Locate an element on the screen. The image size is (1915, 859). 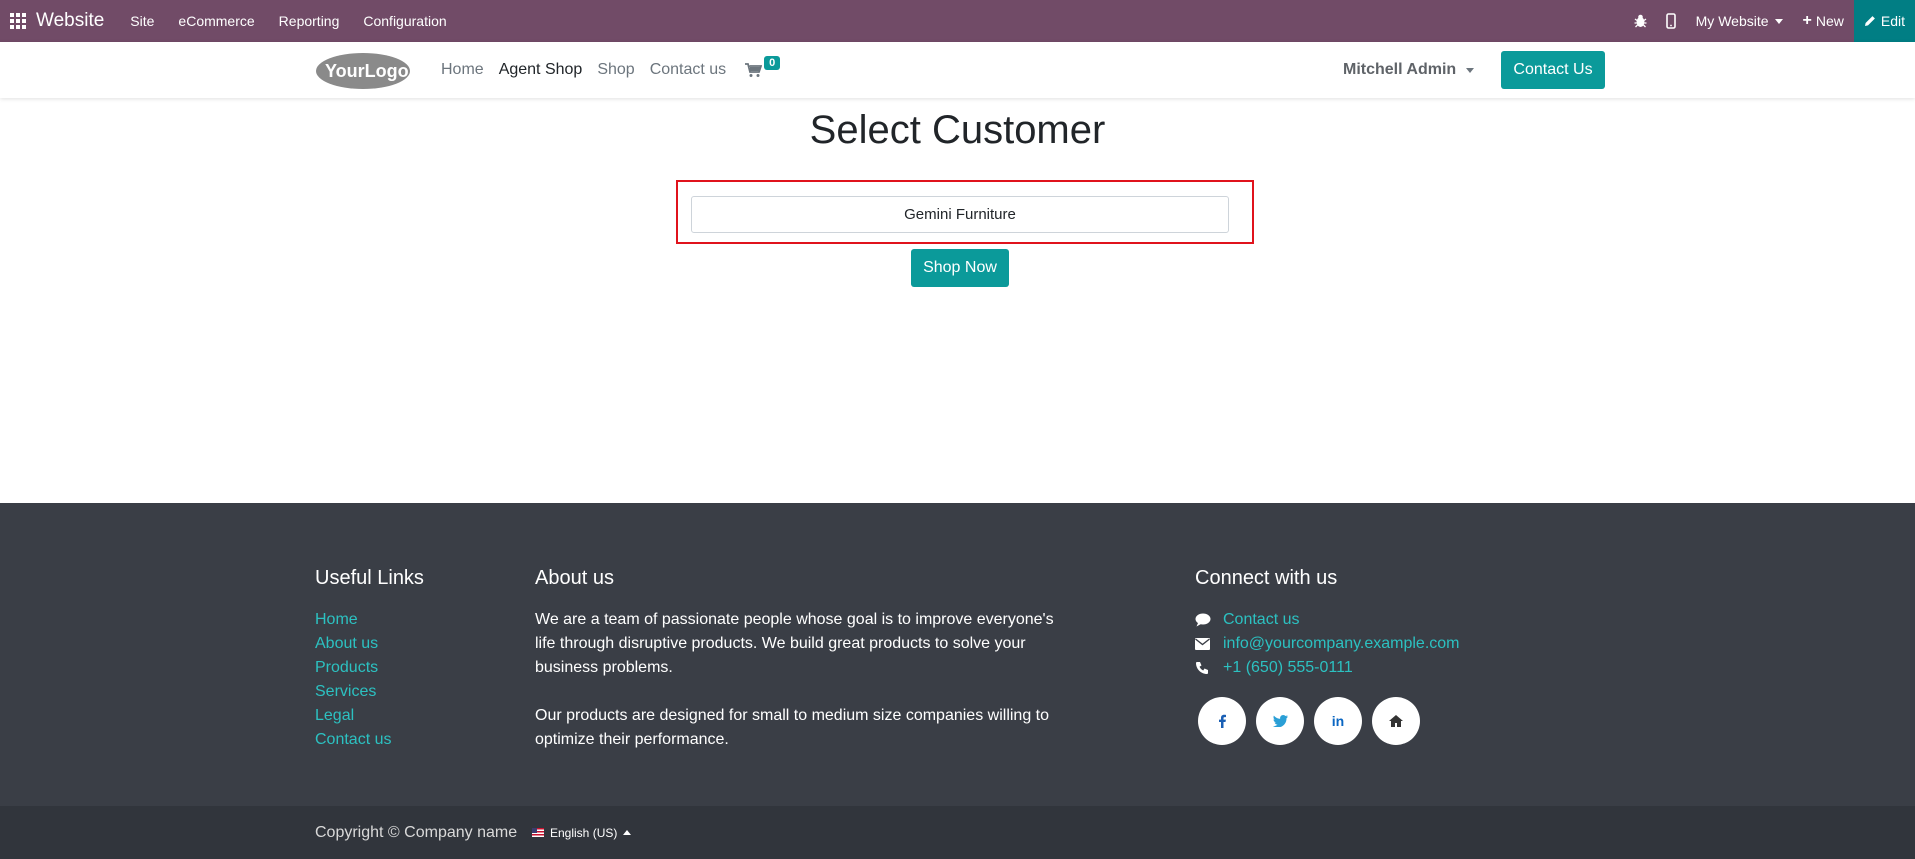
new-button-label: New is located at coordinates (1829, 21).